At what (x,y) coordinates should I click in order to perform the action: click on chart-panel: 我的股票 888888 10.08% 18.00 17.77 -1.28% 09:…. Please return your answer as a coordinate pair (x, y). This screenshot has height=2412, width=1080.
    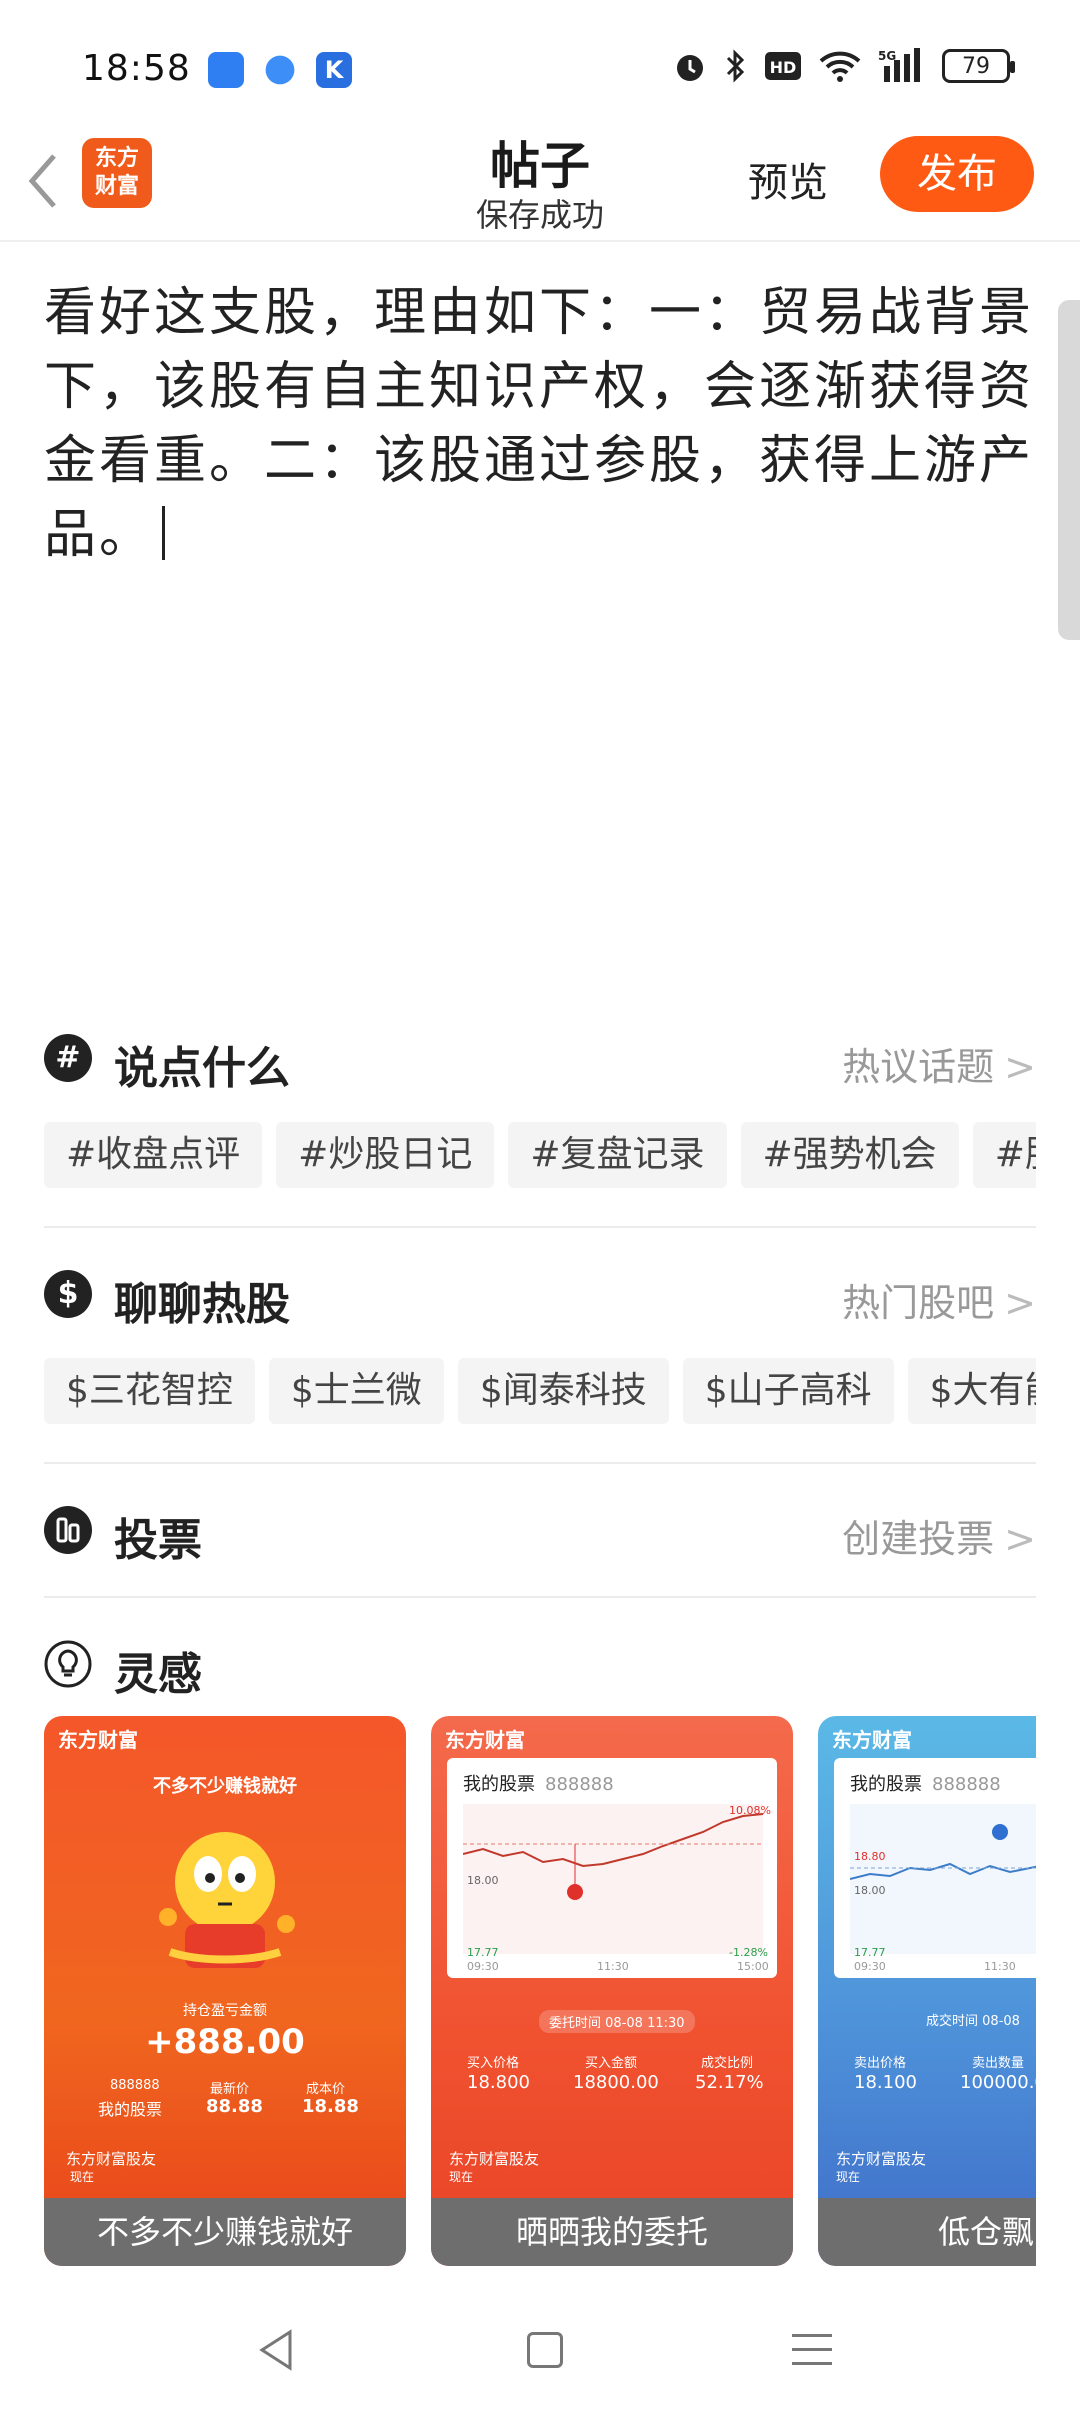
    Looking at the image, I should click on (612, 1868).